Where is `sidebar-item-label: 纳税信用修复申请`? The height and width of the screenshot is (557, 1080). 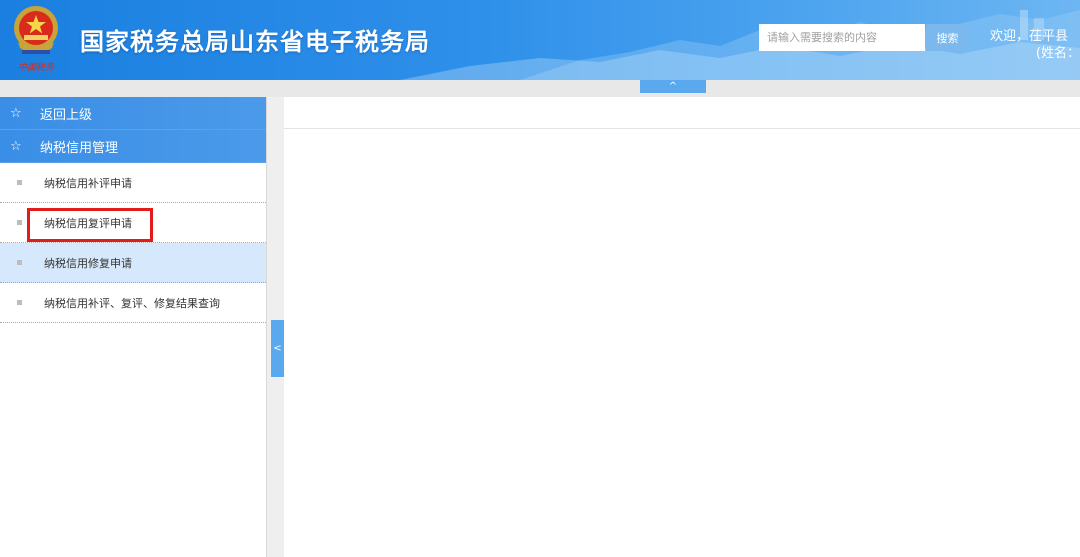
sidebar-item-label: 纳税信用修复申请 is located at coordinates (88, 263).